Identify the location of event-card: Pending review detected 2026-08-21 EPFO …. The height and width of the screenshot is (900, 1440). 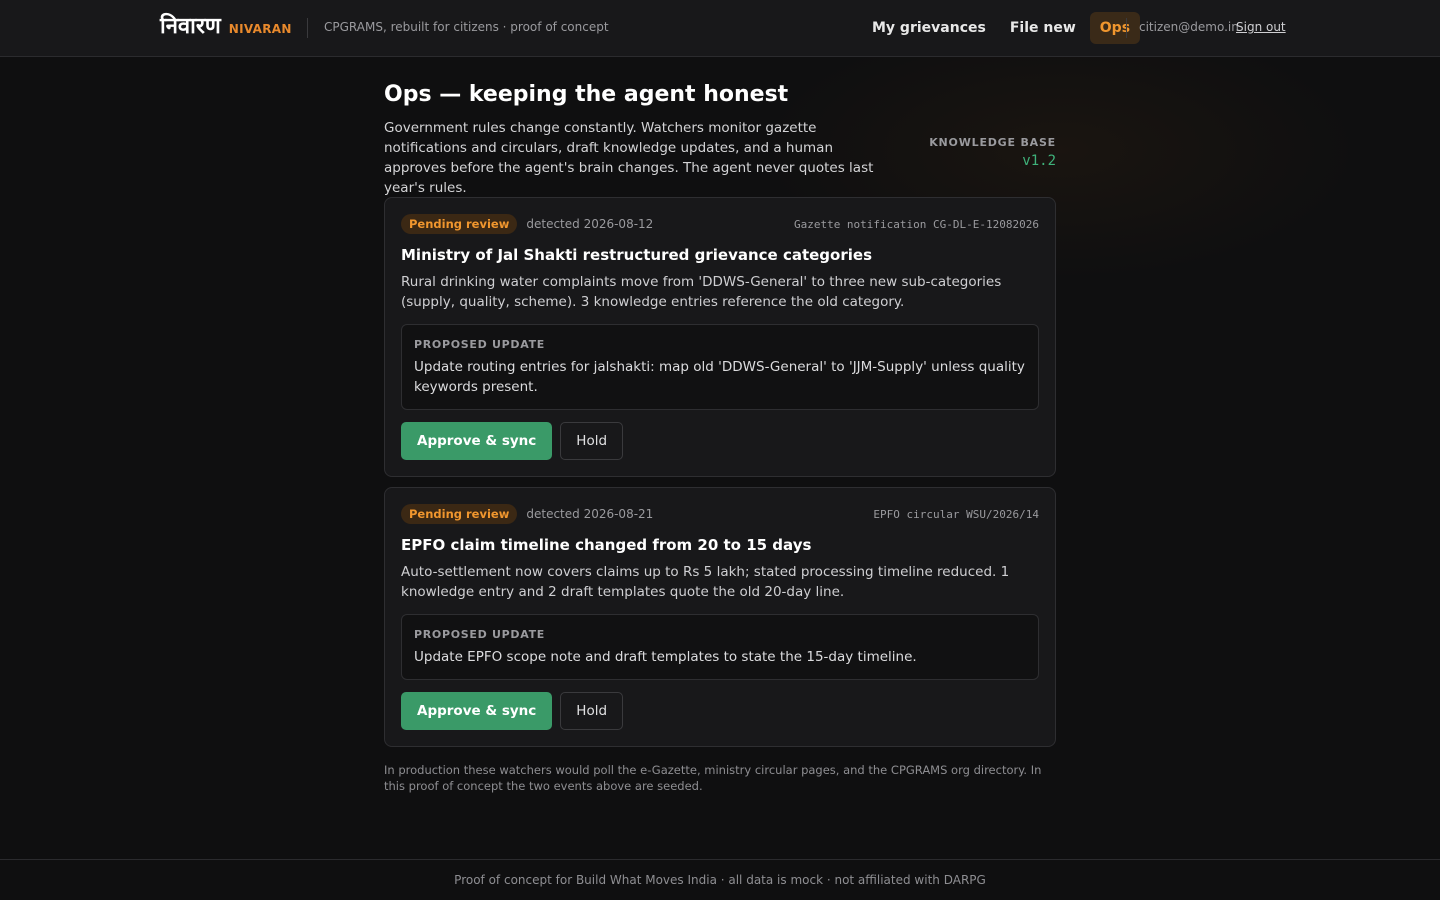
(720, 617).